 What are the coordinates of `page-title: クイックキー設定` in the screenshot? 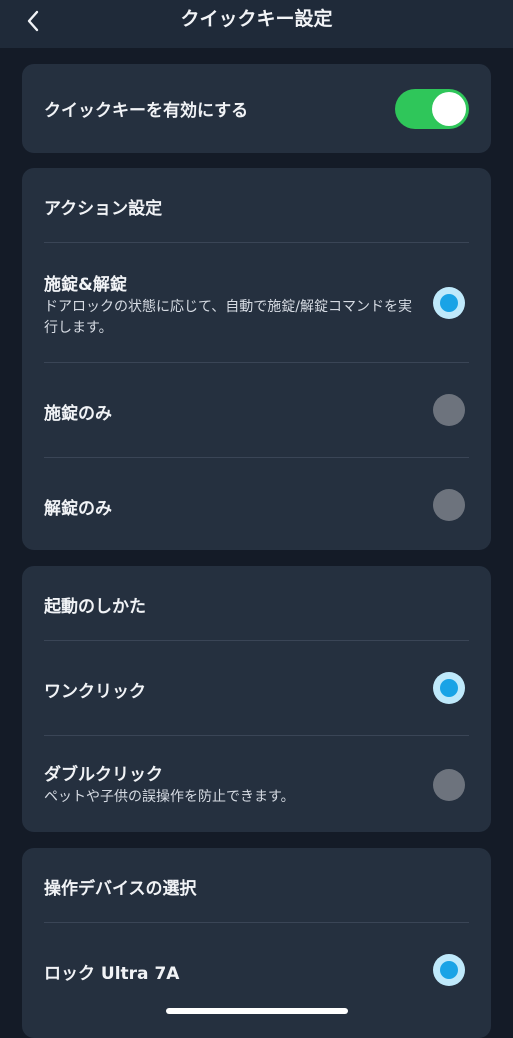 It's located at (256, 19).